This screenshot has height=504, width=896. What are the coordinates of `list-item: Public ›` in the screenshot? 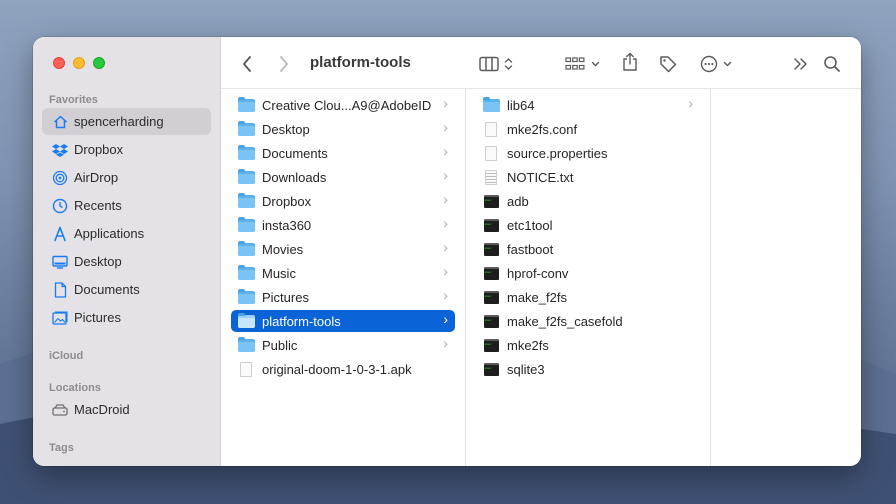 It's located at (343, 345).